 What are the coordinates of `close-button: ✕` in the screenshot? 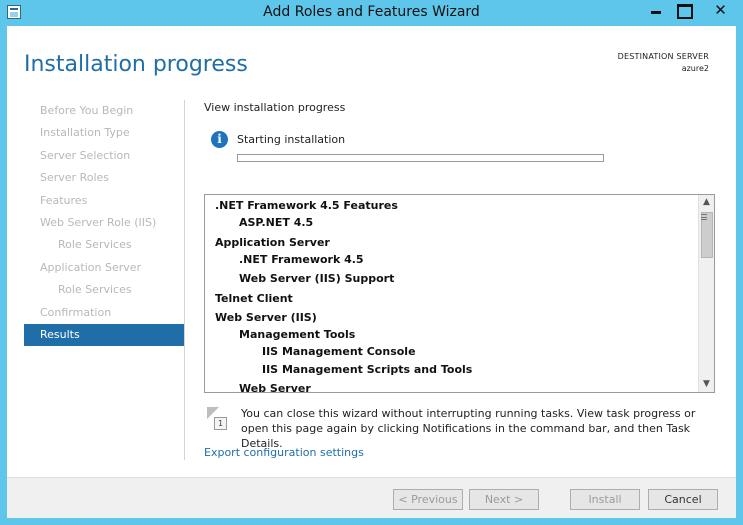 It's located at (720, 10).